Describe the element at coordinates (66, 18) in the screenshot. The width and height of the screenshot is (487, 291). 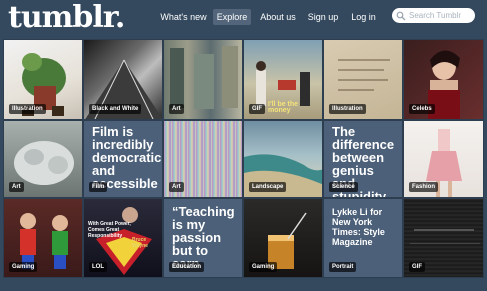
I see `tumblr-logo: tumblr.` at that location.